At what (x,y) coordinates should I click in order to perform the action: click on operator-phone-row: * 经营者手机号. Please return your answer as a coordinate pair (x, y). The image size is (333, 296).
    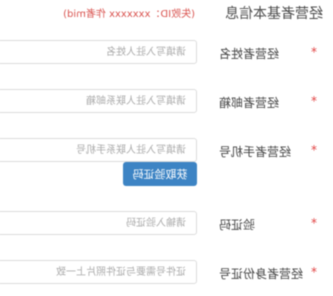
    Looking at the image, I should click on (166, 151).